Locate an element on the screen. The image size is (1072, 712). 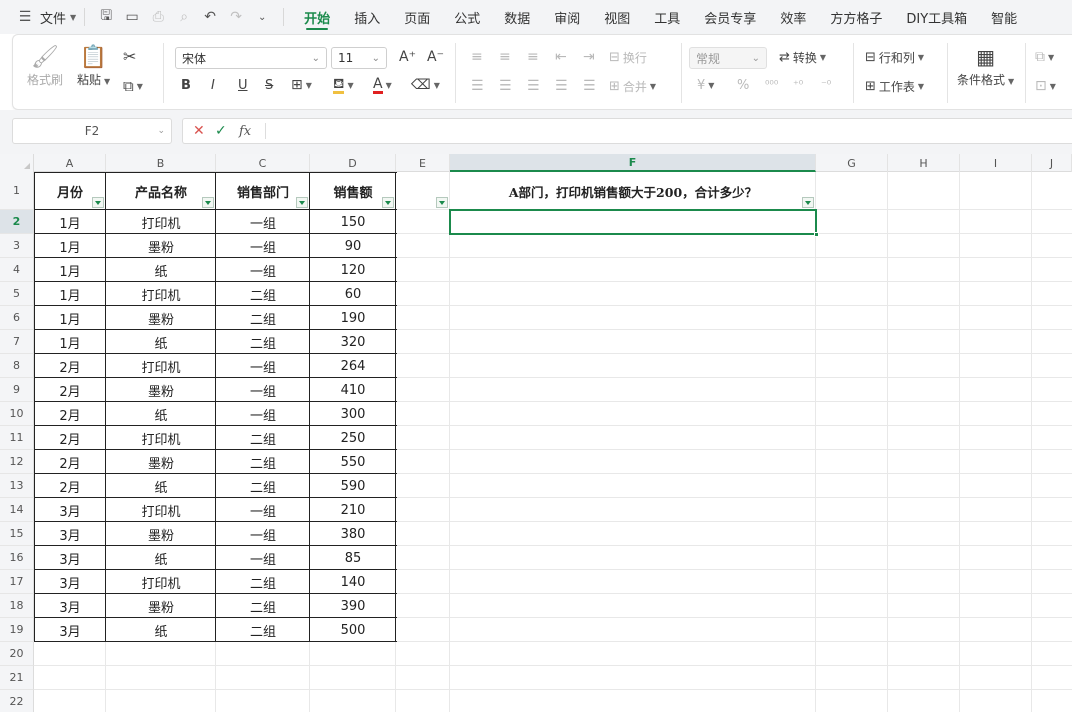
distributed-button: ☰ is located at coordinates (589, 86).